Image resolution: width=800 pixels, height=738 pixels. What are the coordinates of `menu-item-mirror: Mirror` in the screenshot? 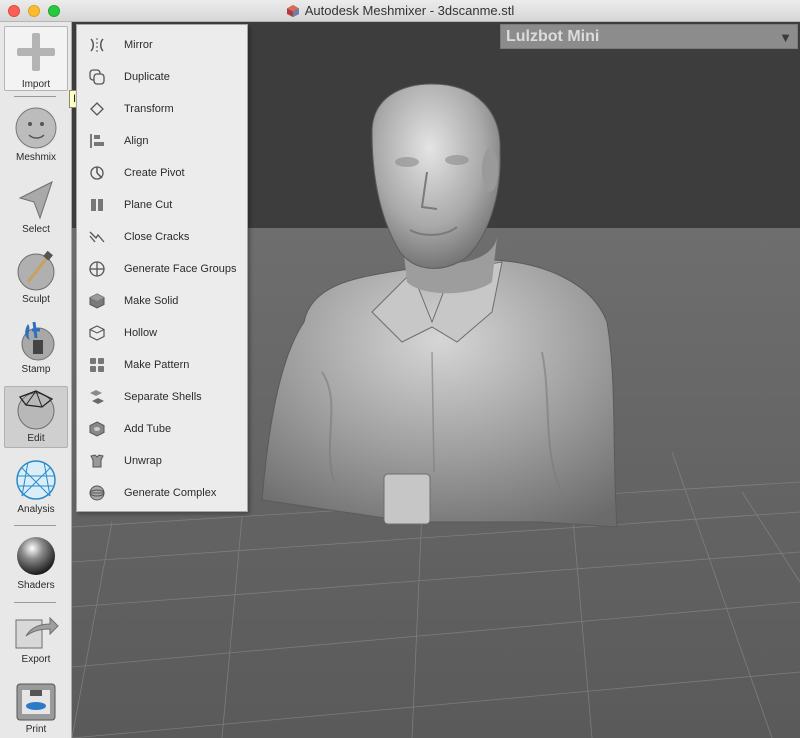 It's located at (162, 45).